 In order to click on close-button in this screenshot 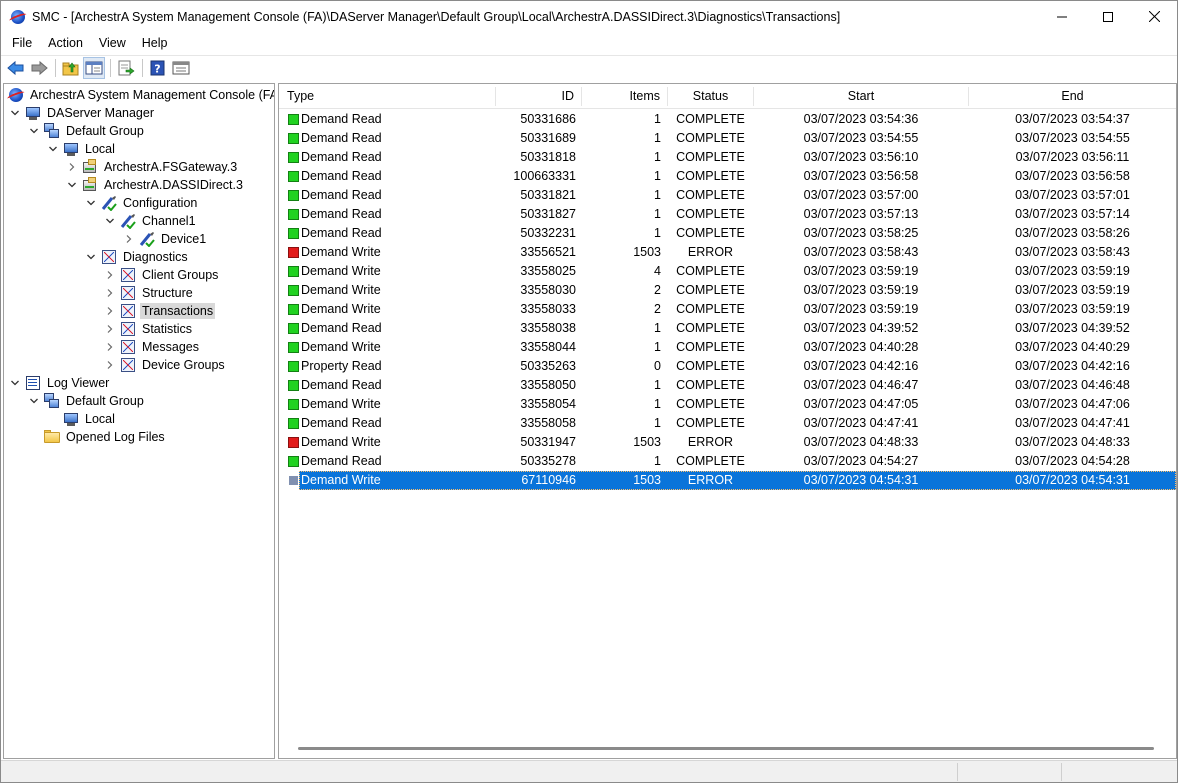, I will do `click(1154, 16)`.